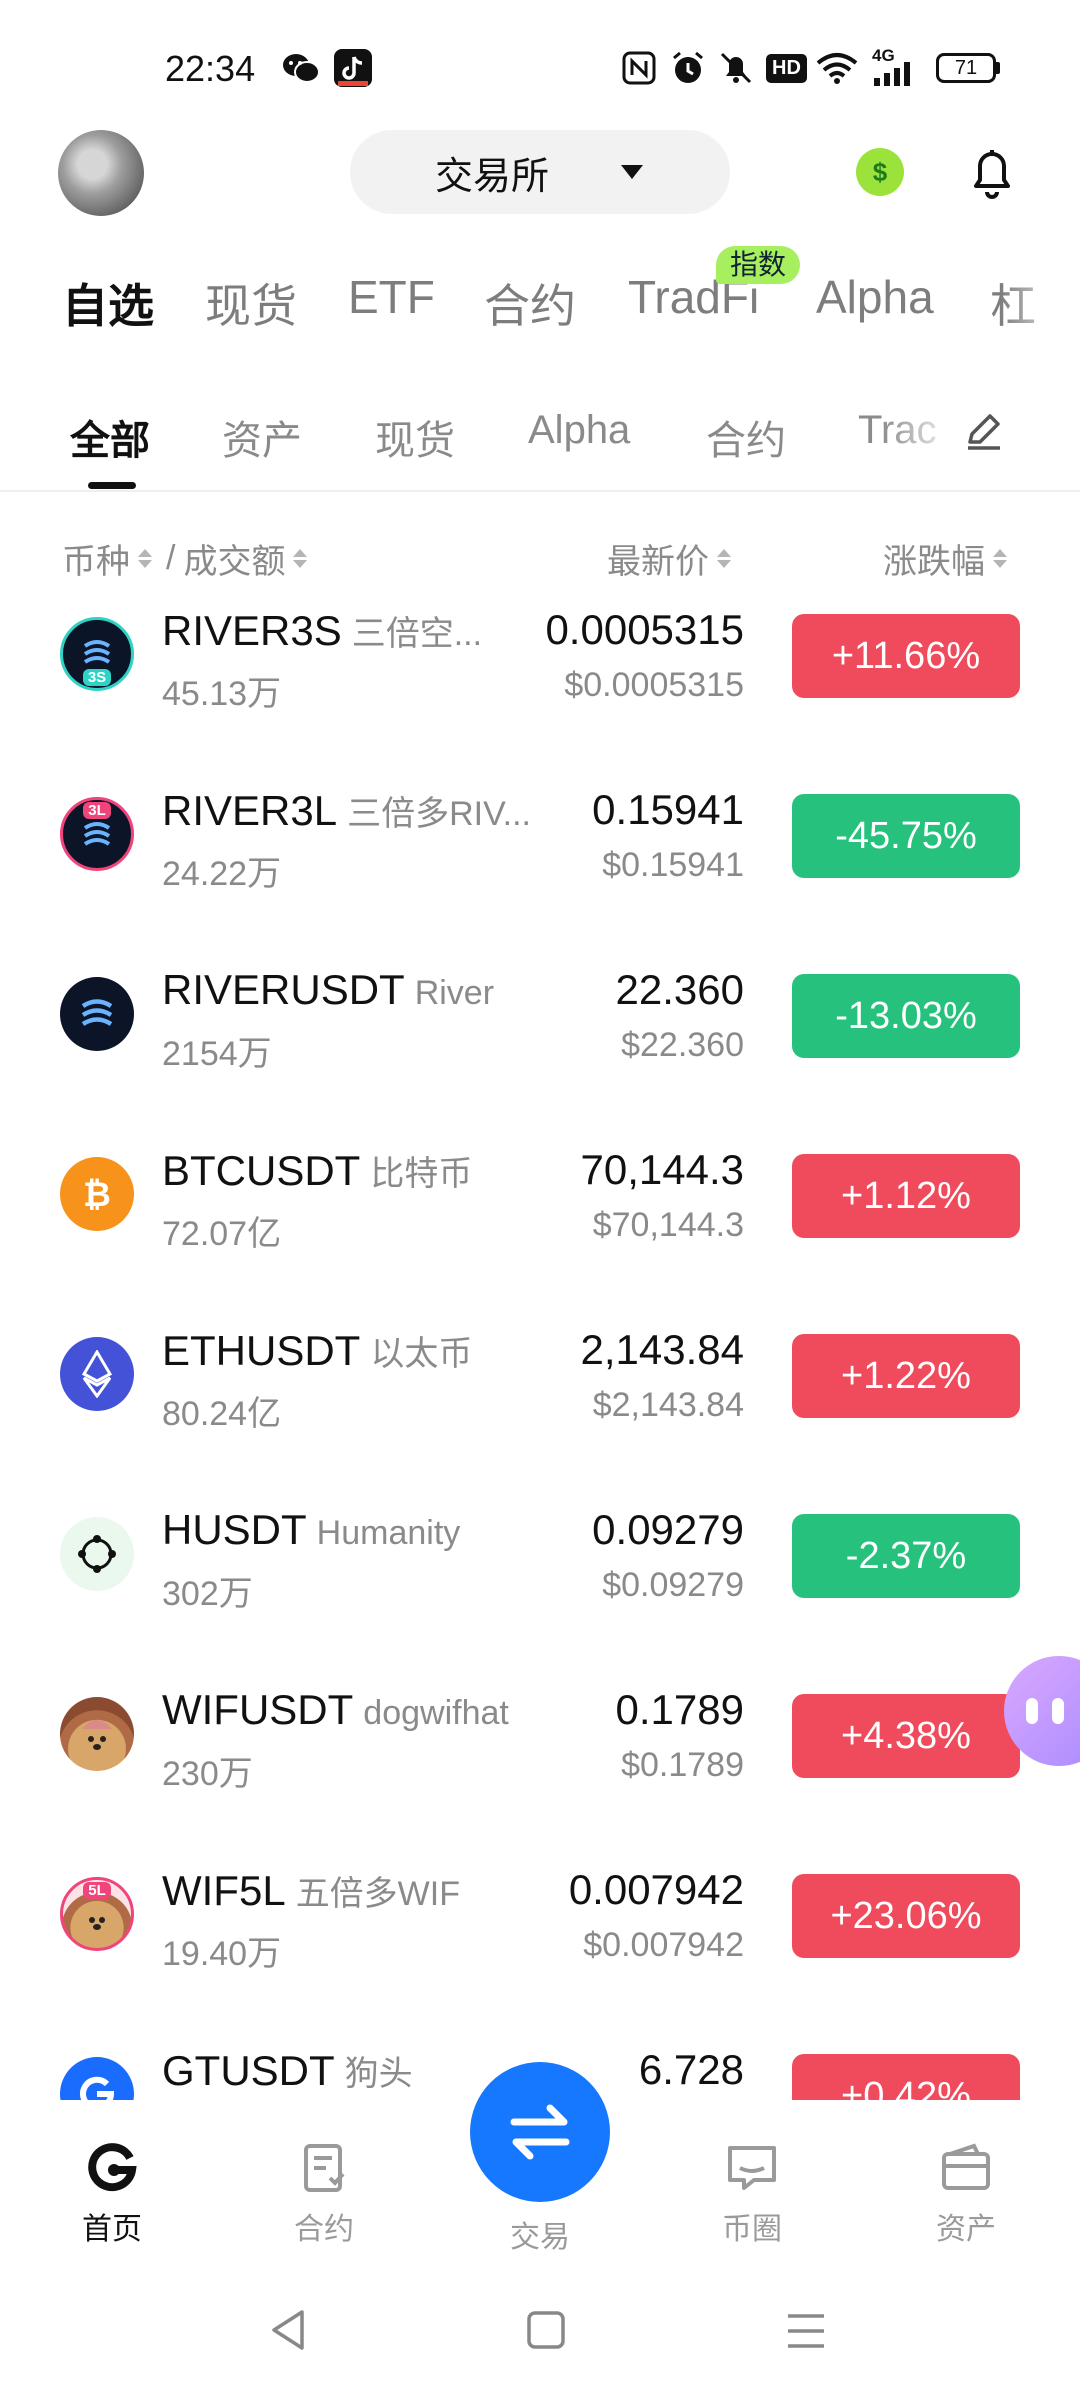  What do you see at coordinates (752, 2168) in the screenshot?
I see `chat-bubble-icon` at bounding box center [752, 2168].